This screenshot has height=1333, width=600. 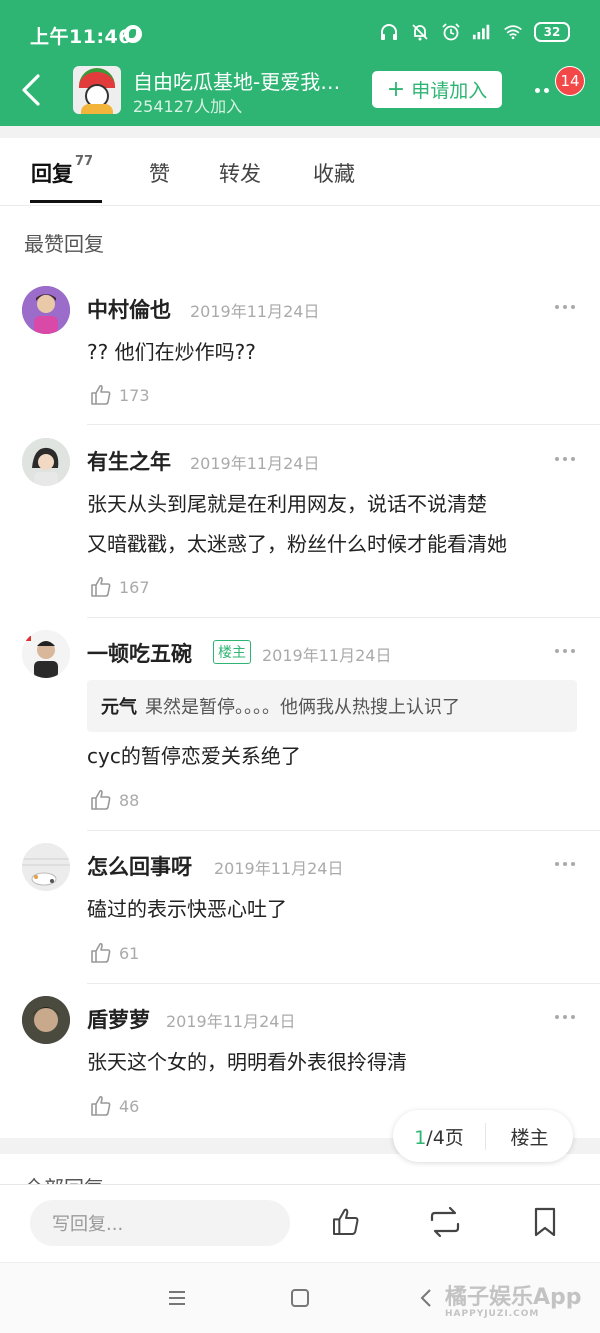 What do you see at coordinates (552, 32) in the screenshot?
I see `battery-icon: 32` at bounding box center [552, 32].